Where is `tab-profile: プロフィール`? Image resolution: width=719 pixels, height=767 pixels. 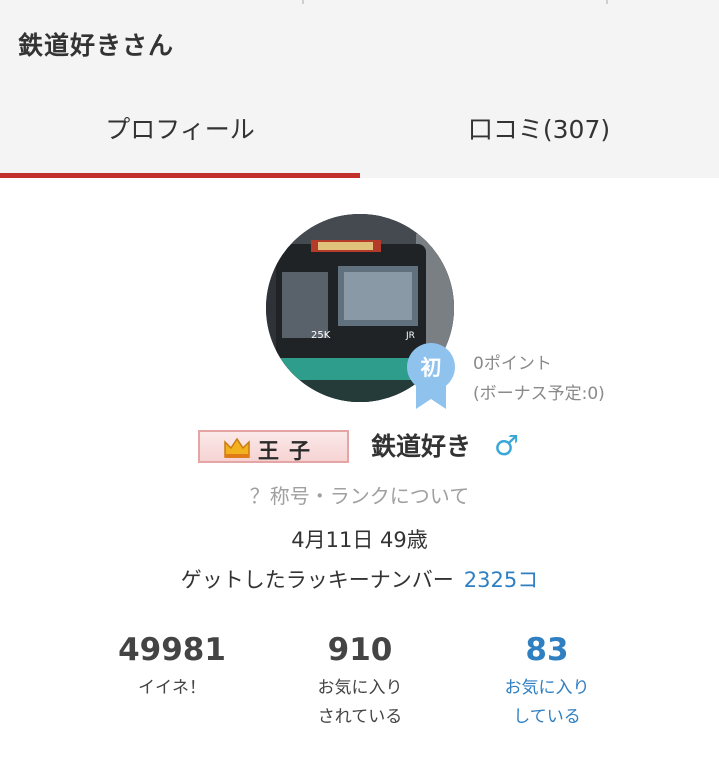 tab-profile: プロフィール is located at coordinates (180, 135).